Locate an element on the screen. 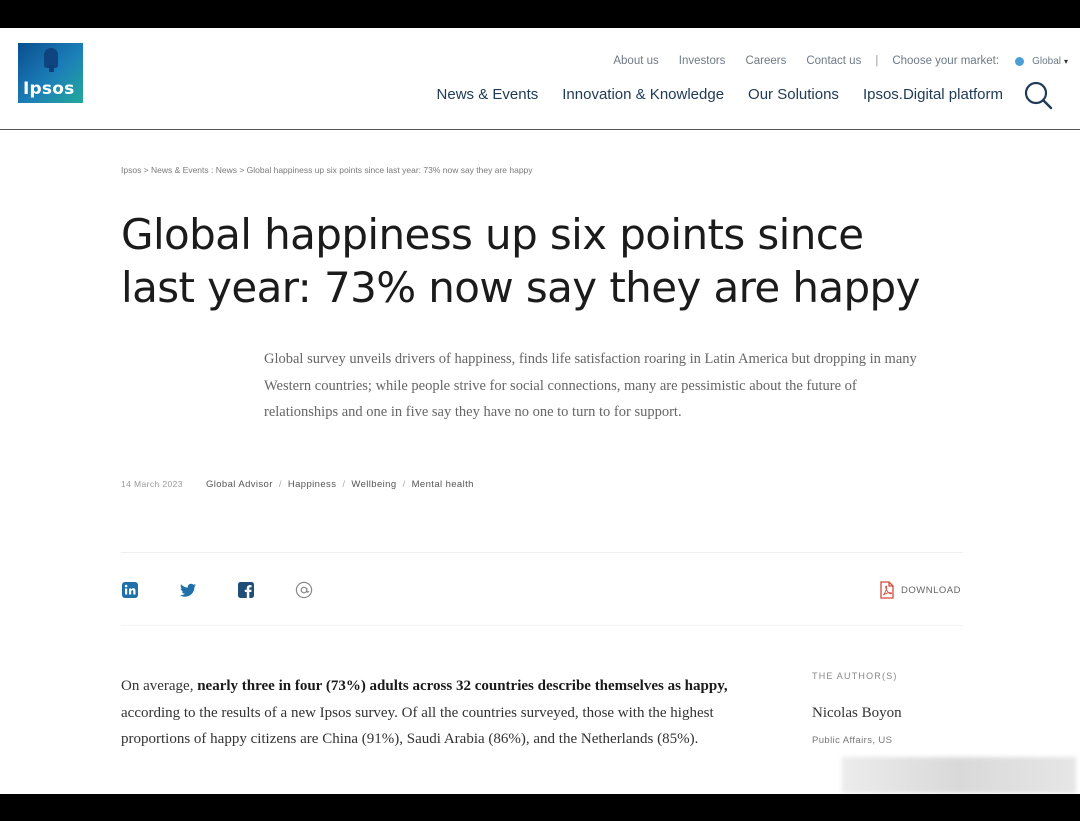  logo-mark-stem is located at coordinates (51, 68).